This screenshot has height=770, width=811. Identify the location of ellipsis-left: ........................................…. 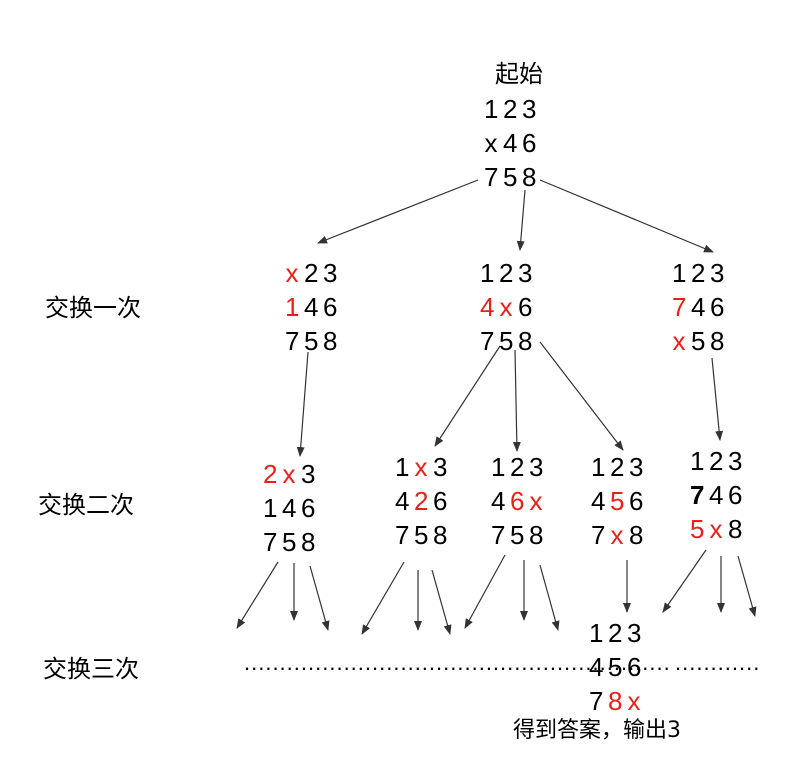
(457, 662).